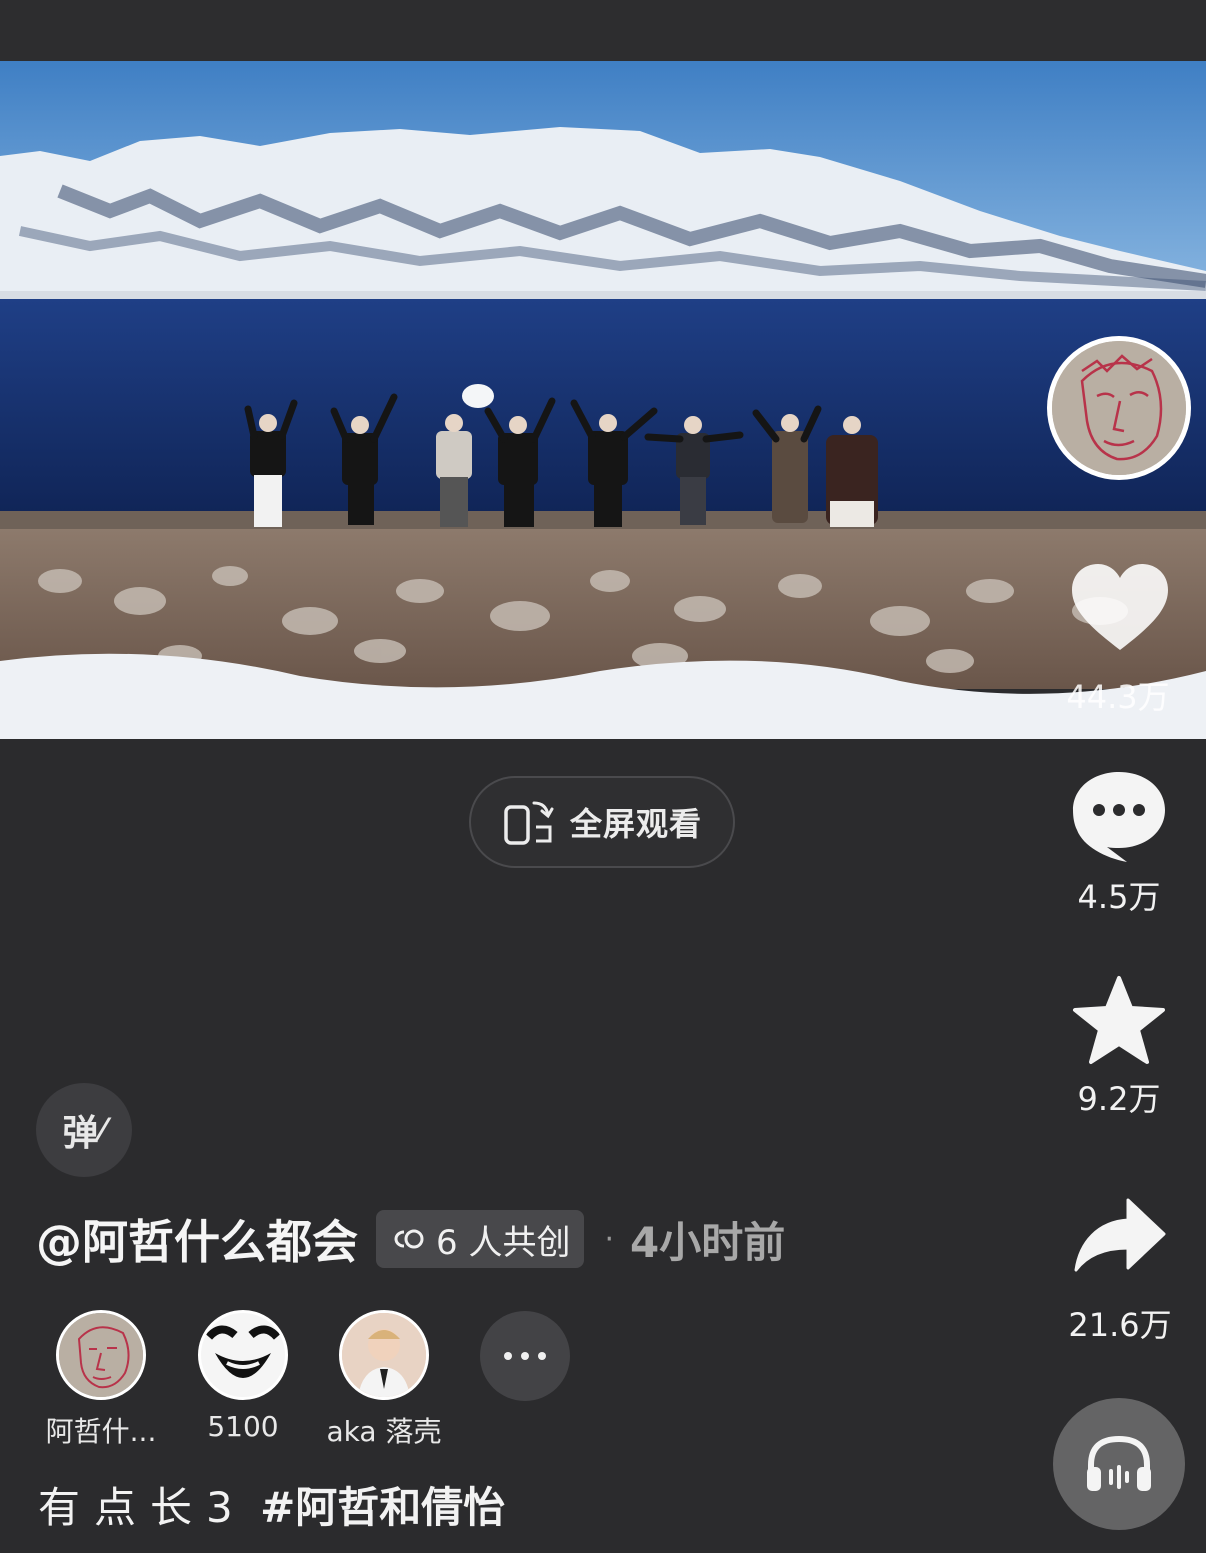  I want to click on danmu-label: 弹, so click(80, 1133).